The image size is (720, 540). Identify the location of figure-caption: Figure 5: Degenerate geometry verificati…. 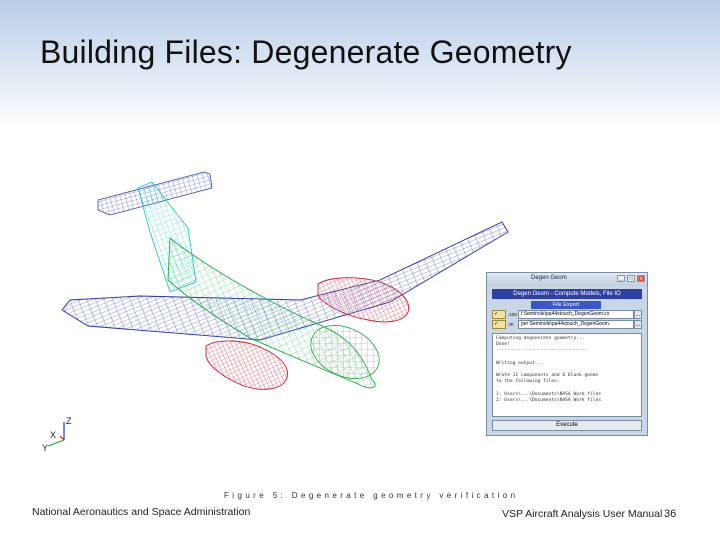
(371, 495).